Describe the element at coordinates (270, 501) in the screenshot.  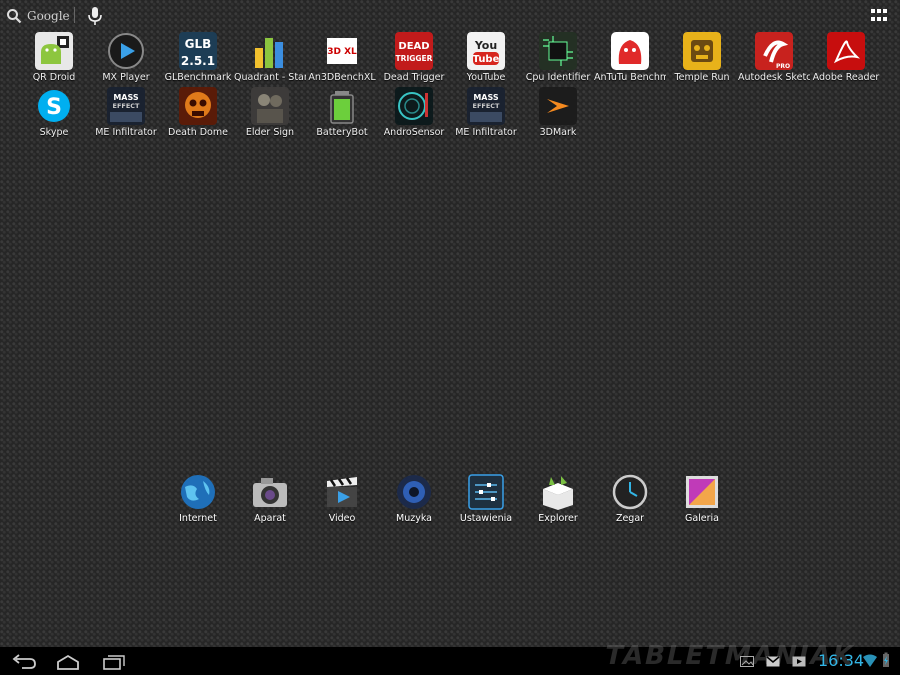
I see `dock-item-aparat: Aparat` at that location.